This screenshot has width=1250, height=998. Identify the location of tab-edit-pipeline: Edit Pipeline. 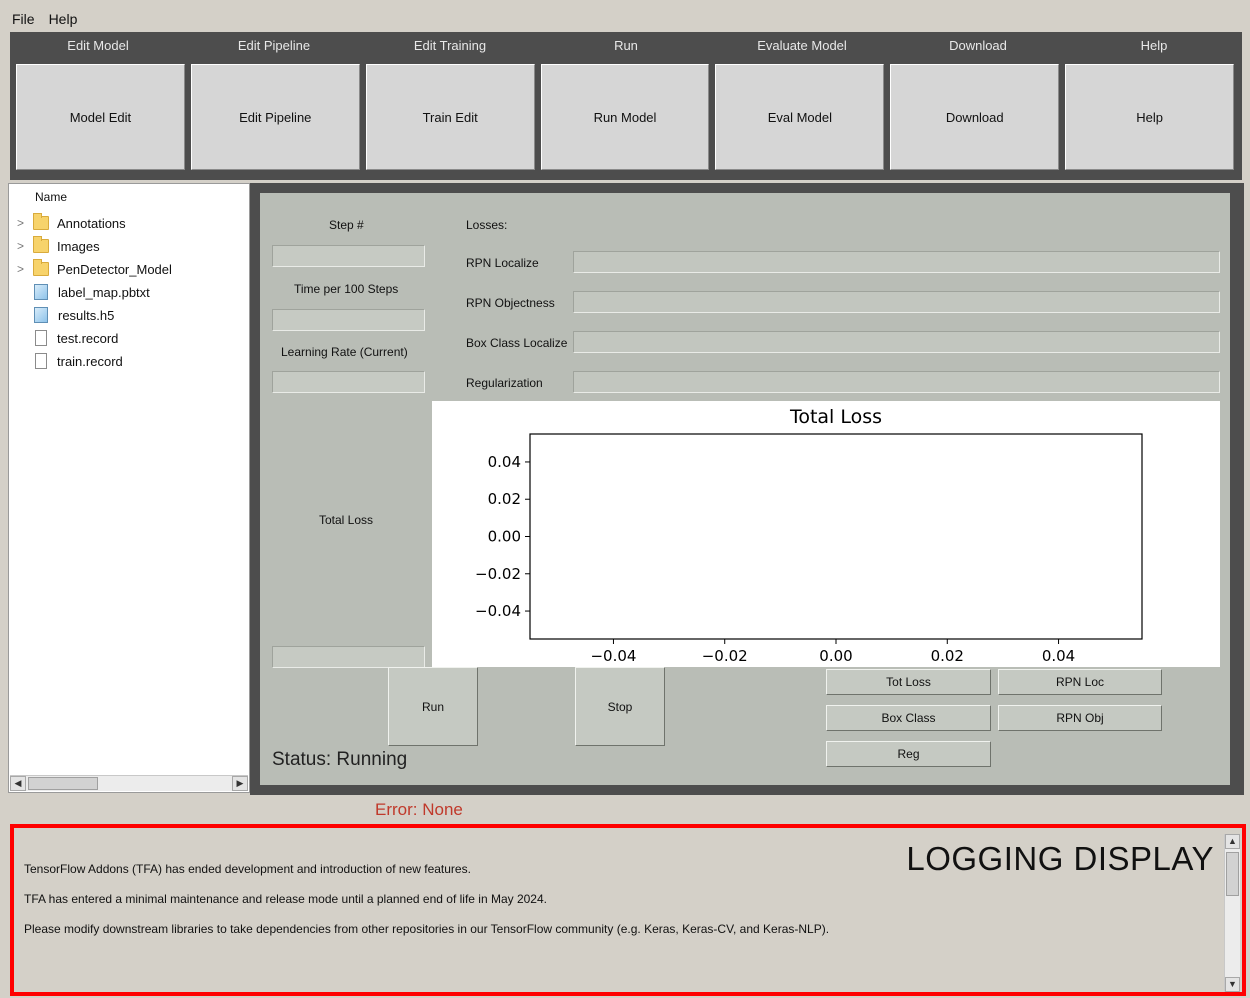
(274, 46).